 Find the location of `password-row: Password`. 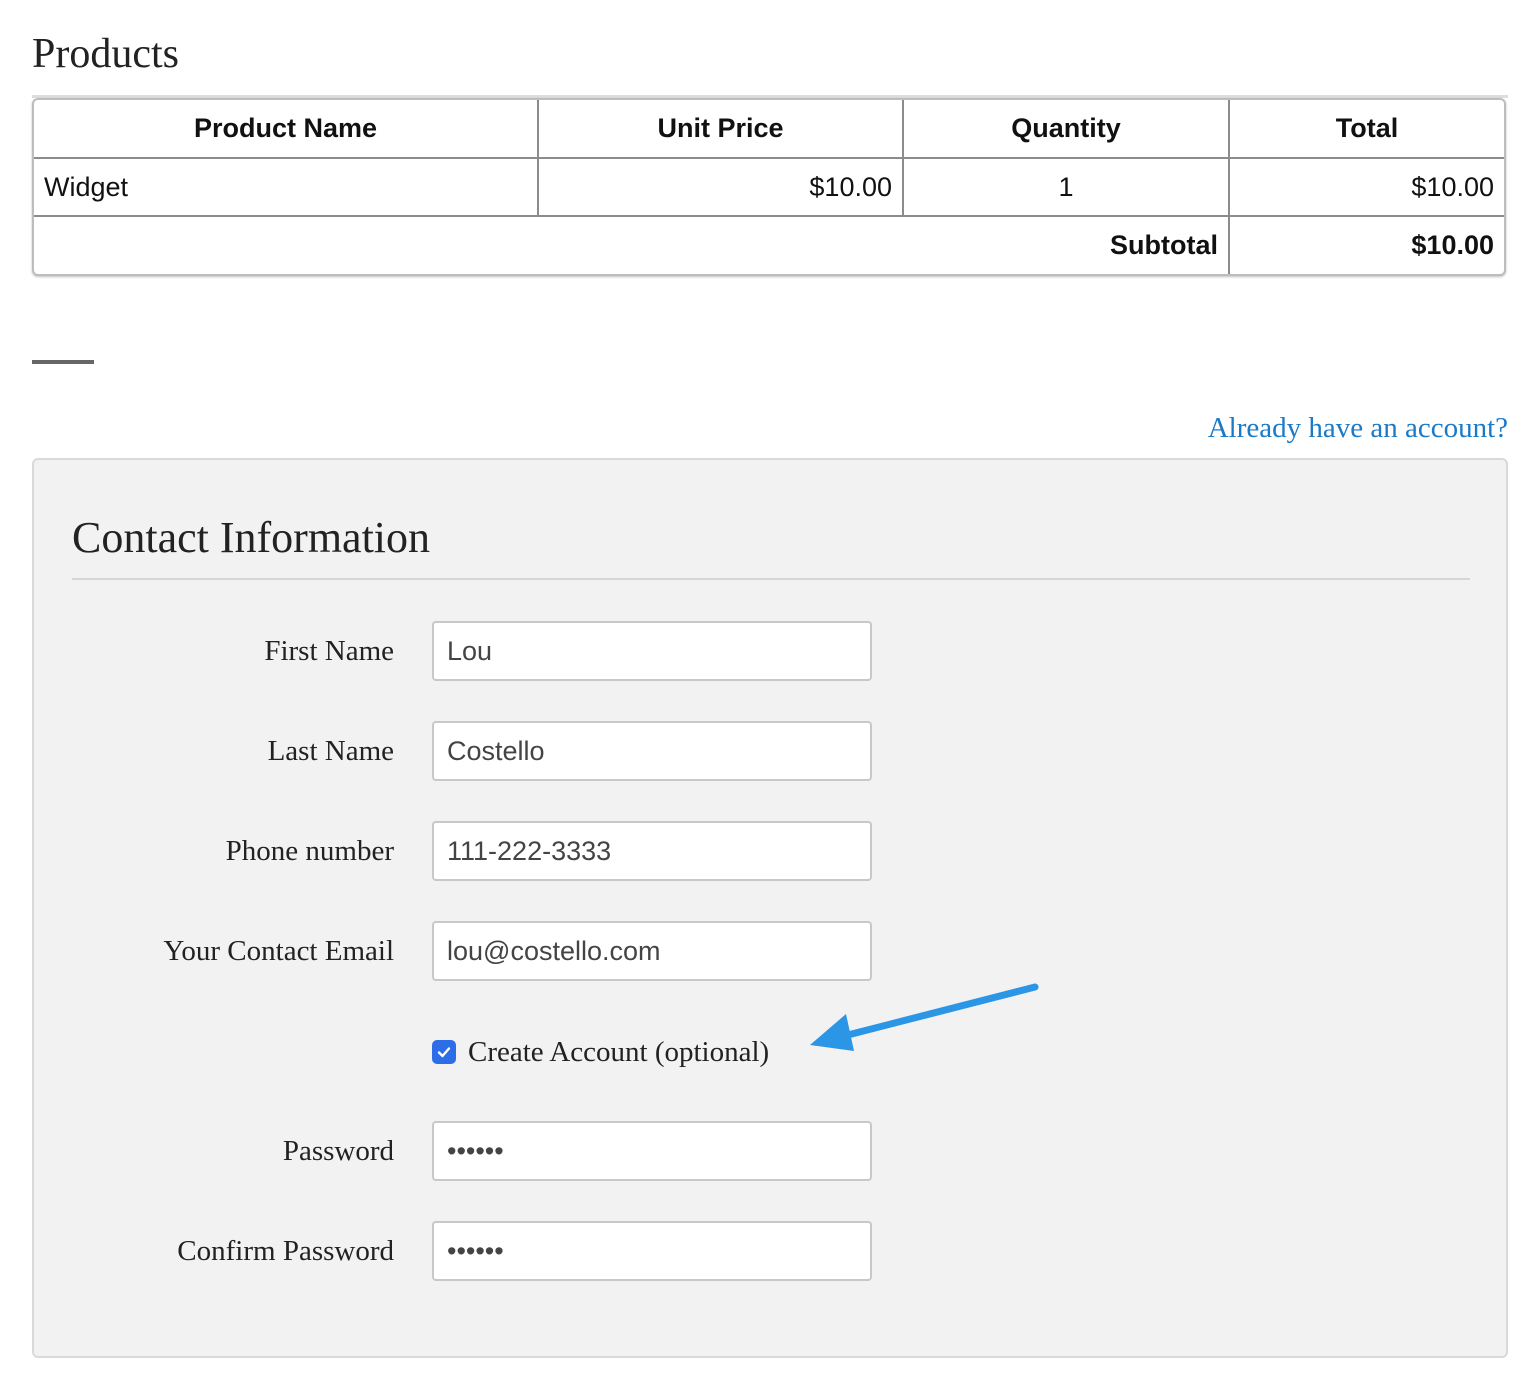

password-row: Password is located at coordinates (484, 1151).